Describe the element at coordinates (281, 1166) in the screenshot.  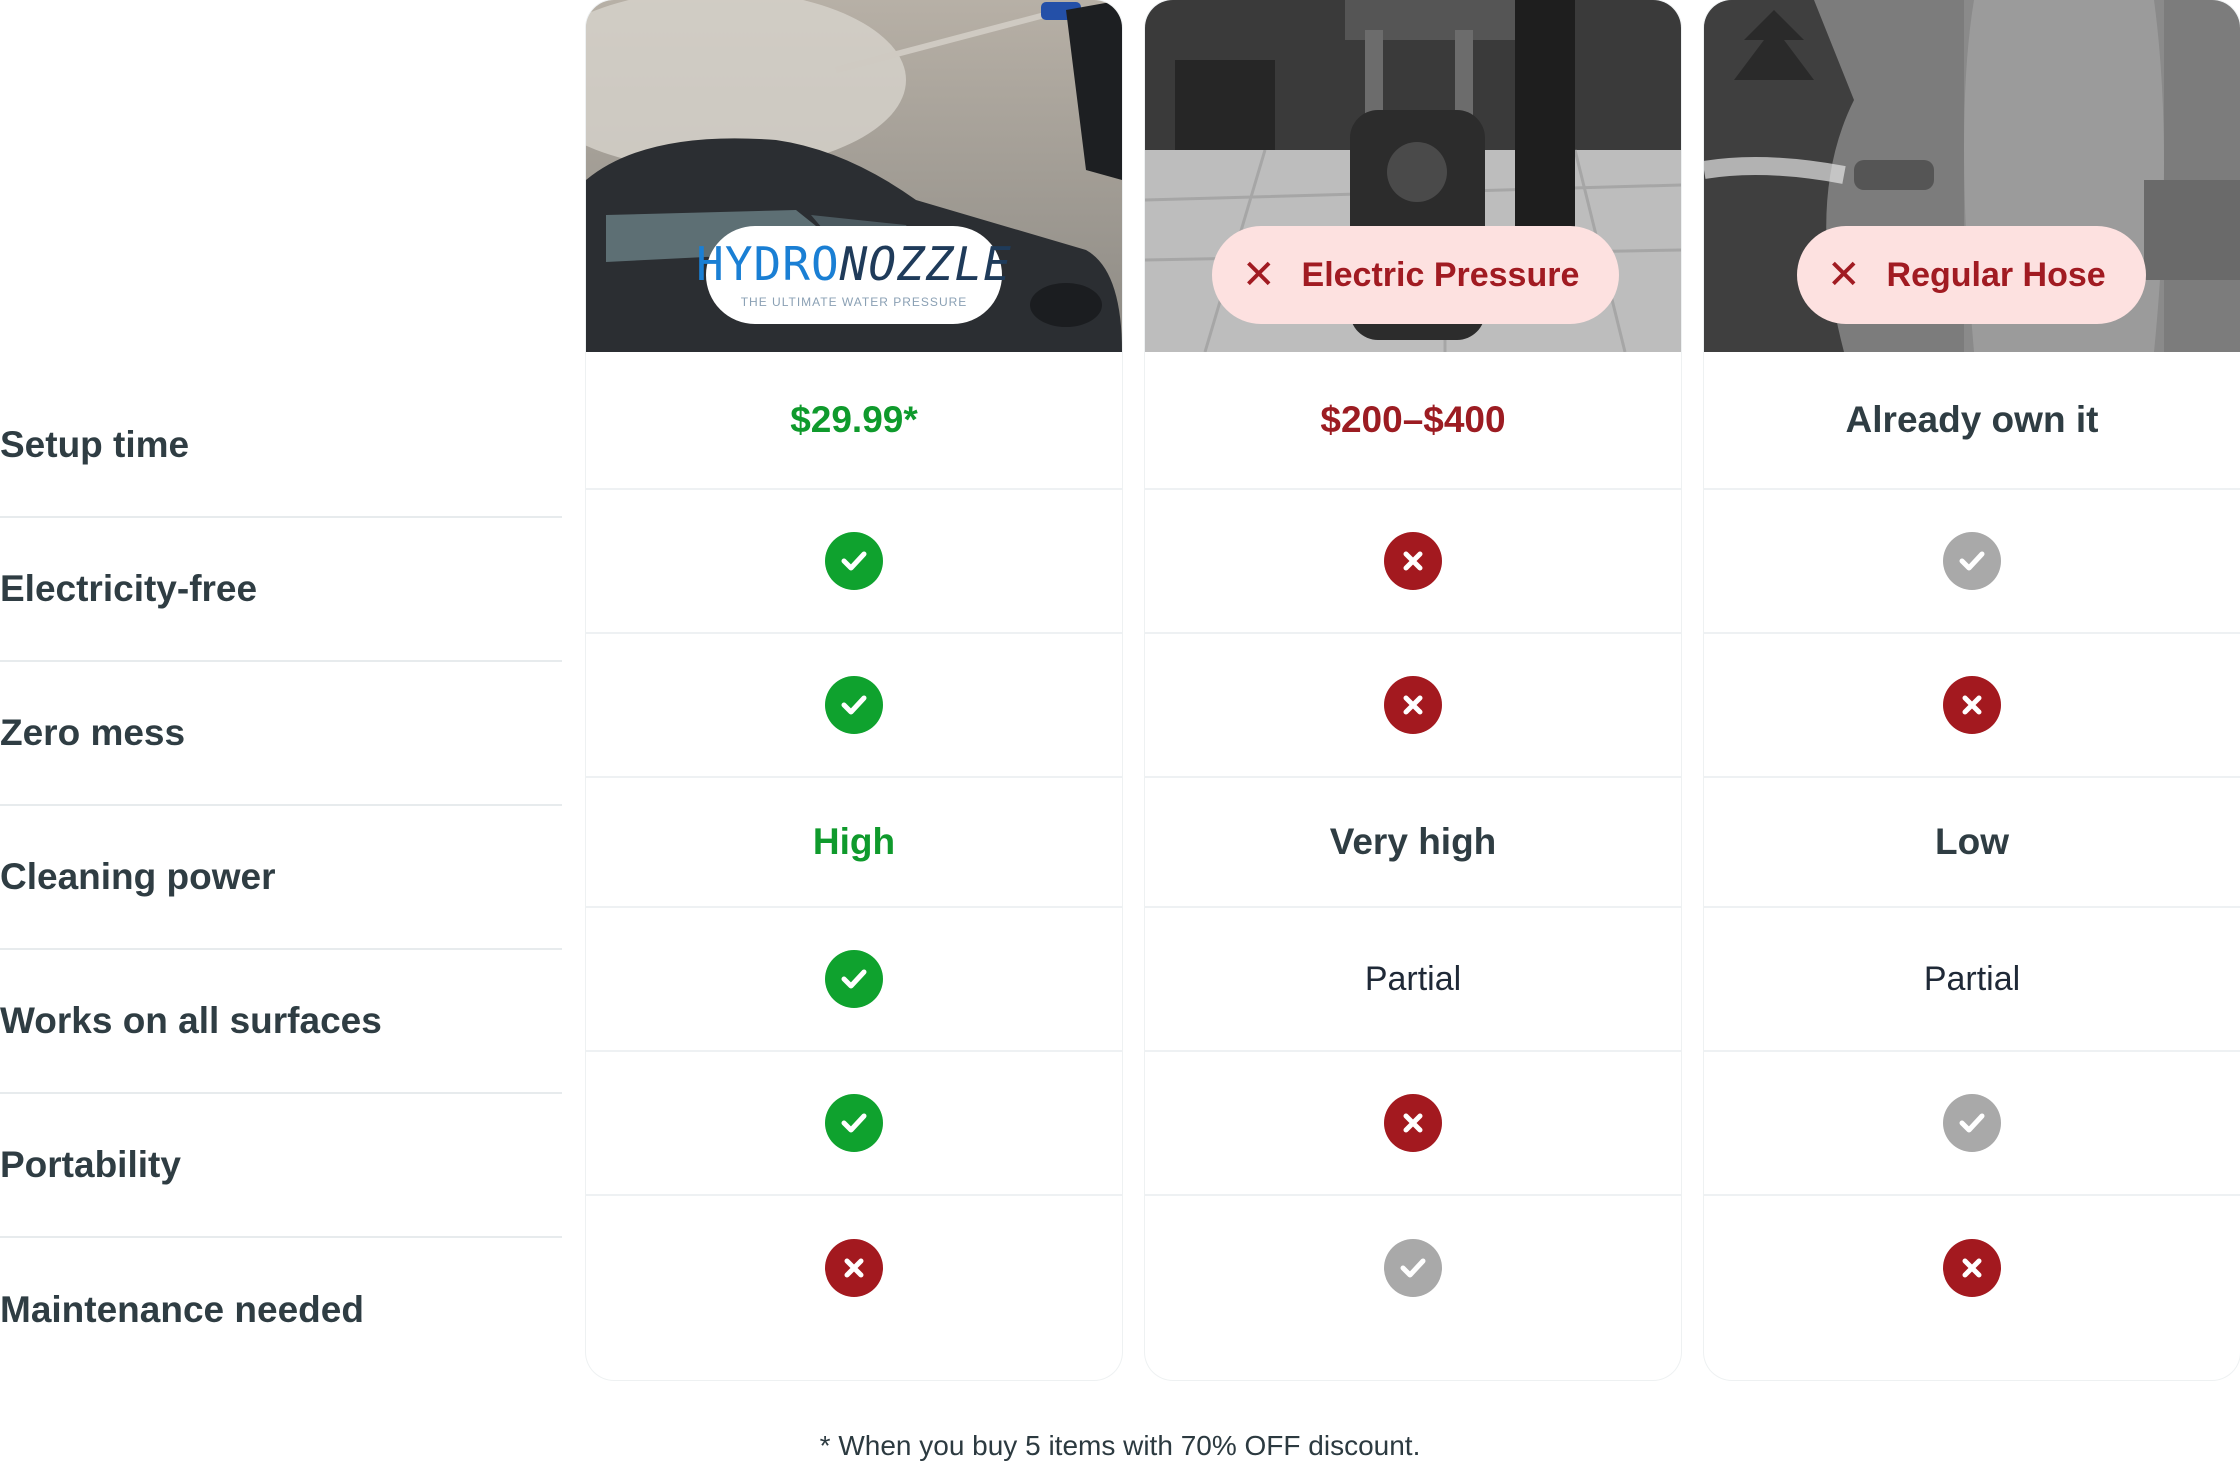
I see `row-label-portability: Portability` at that location.